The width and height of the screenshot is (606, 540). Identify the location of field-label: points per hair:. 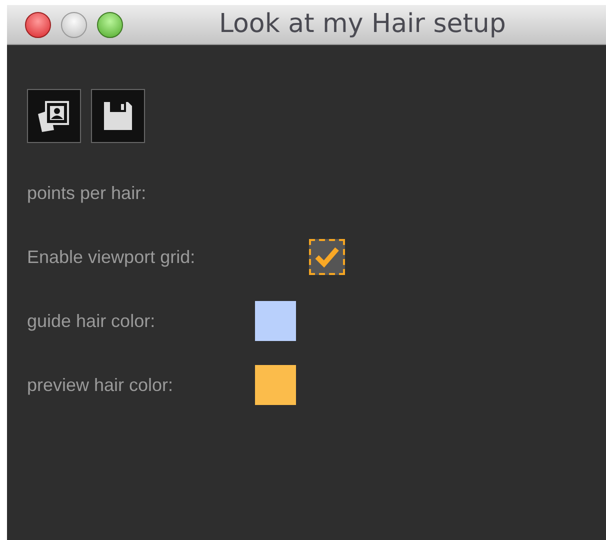
(86, 193).